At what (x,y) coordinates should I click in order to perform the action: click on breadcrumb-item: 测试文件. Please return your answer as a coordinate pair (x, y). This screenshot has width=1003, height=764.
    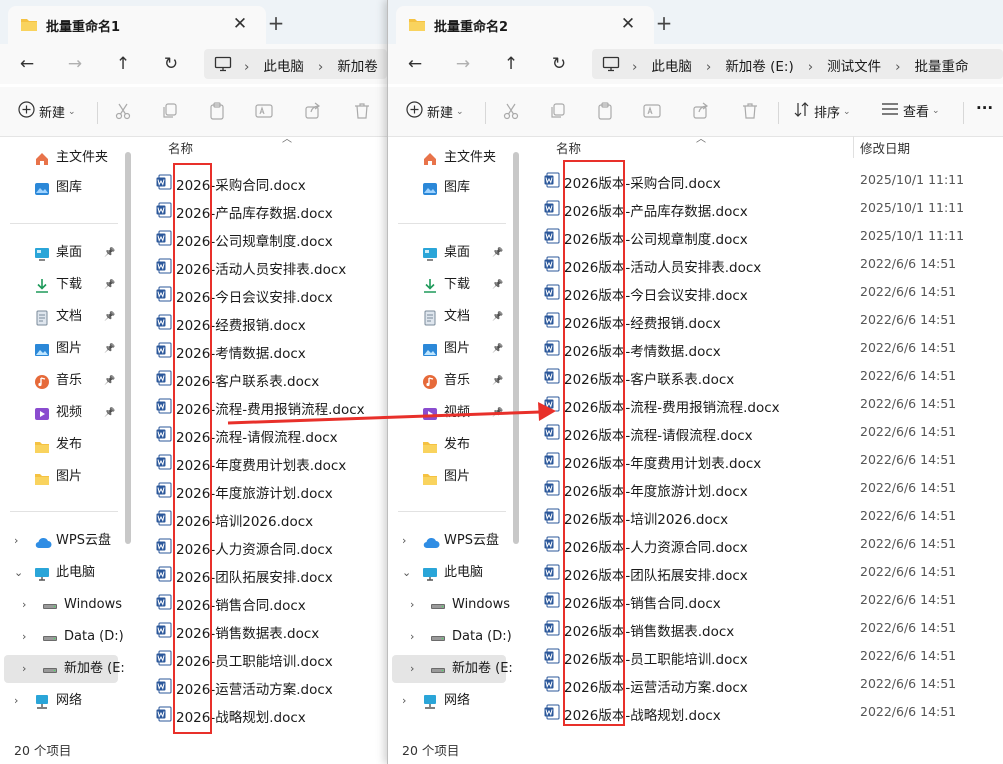
    Looking at the image, I should click on (854, 67).